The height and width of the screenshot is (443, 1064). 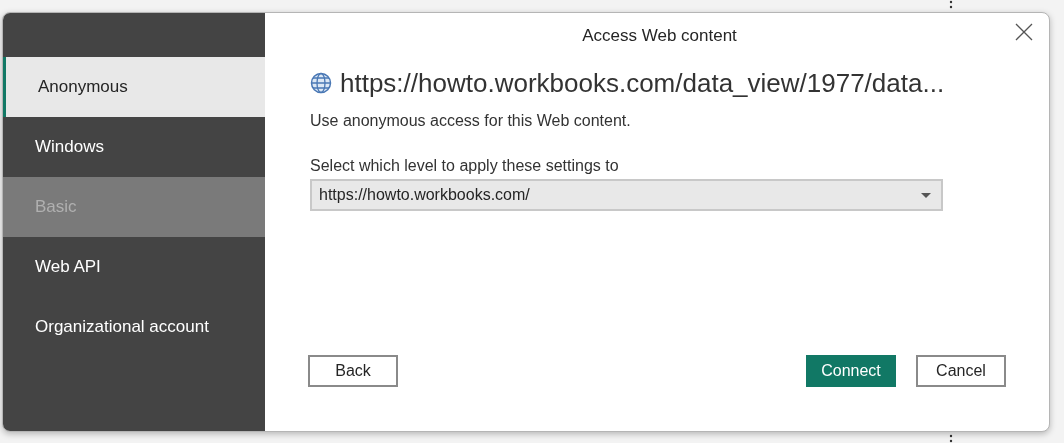 I want to click on dialog-button: Back, so click(x=353, y=371).